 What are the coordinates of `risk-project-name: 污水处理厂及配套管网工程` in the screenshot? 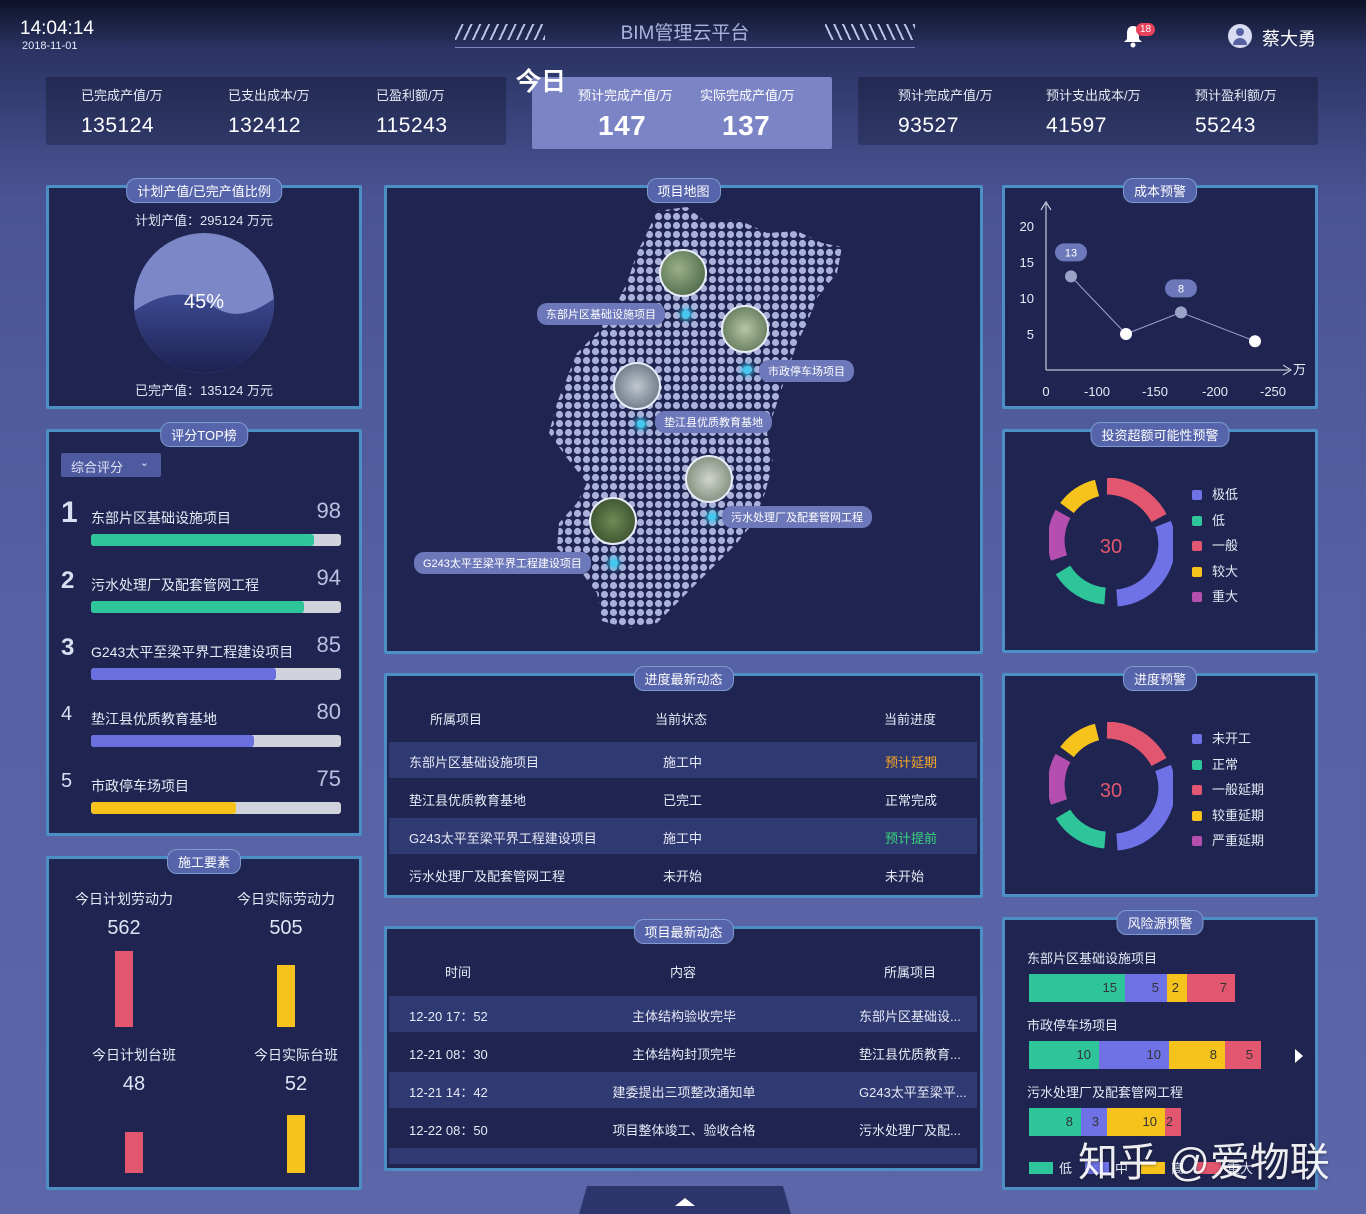 It's located at (1105, 1092).